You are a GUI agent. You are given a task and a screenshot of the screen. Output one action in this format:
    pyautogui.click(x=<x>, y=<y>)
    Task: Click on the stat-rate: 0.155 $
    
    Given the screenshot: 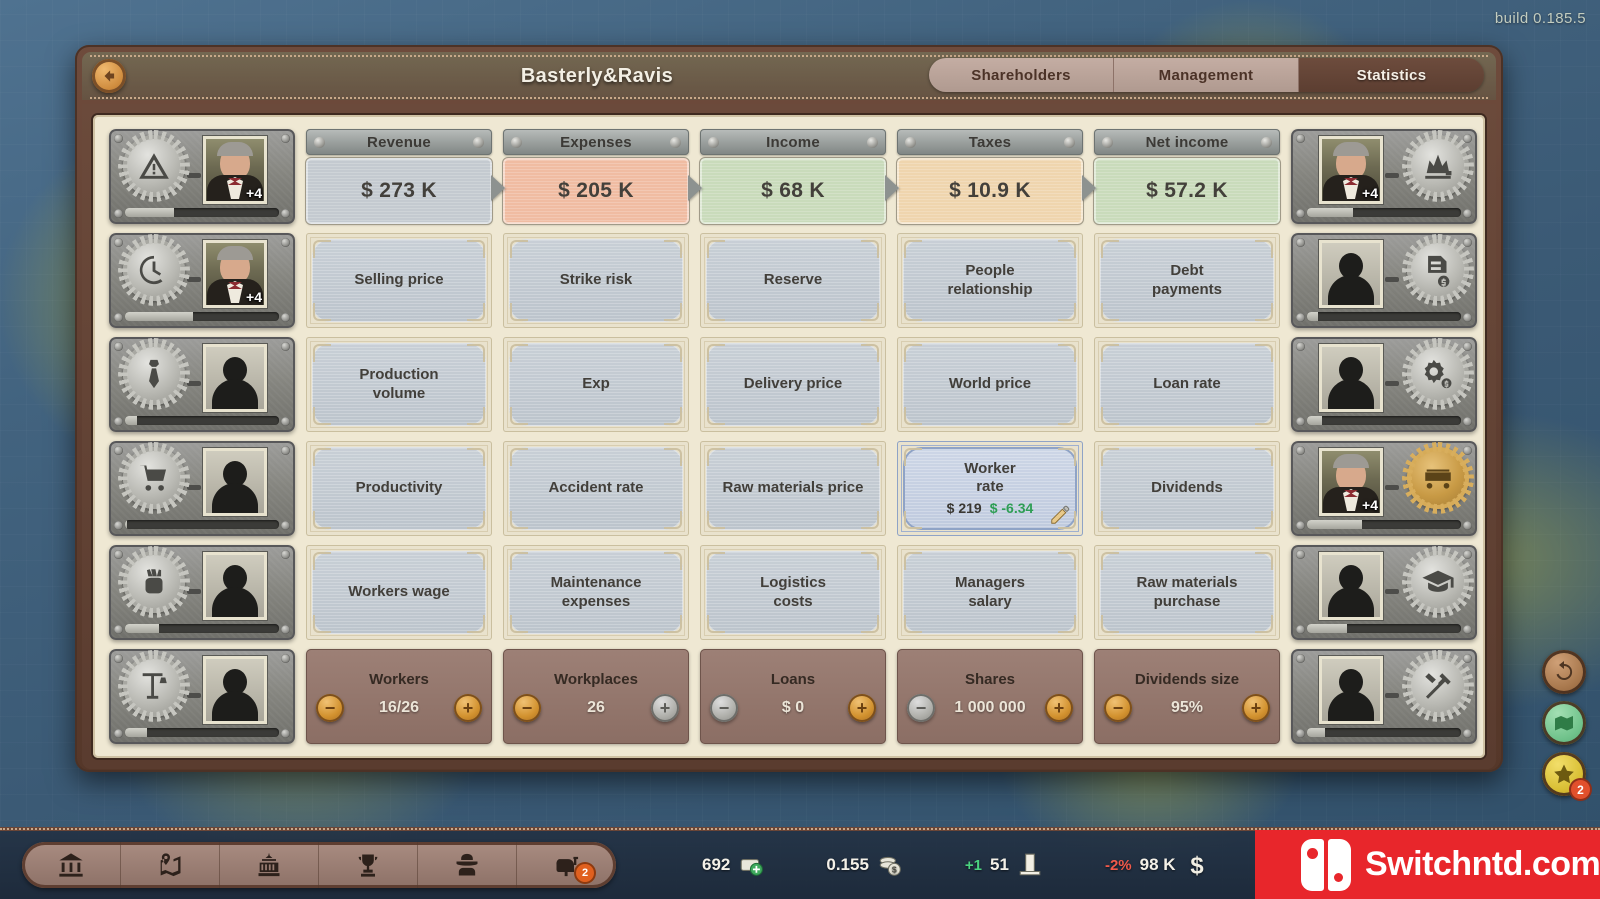 What is the action you would take?
    pyautogui.click(x=864, y=865)
    